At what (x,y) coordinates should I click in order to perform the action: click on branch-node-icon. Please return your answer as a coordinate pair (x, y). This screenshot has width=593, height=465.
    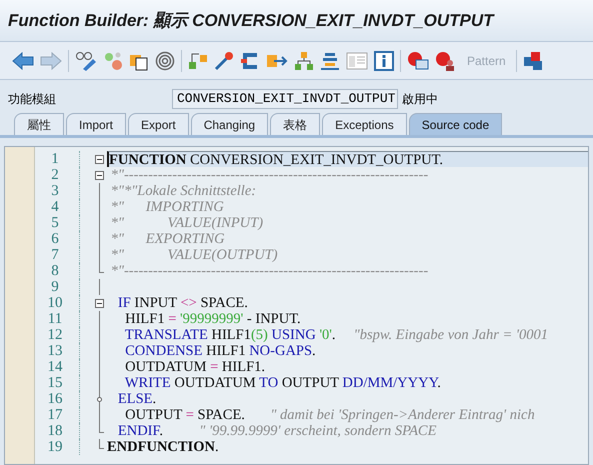
    Looking at the image, I should click on (99, 399).